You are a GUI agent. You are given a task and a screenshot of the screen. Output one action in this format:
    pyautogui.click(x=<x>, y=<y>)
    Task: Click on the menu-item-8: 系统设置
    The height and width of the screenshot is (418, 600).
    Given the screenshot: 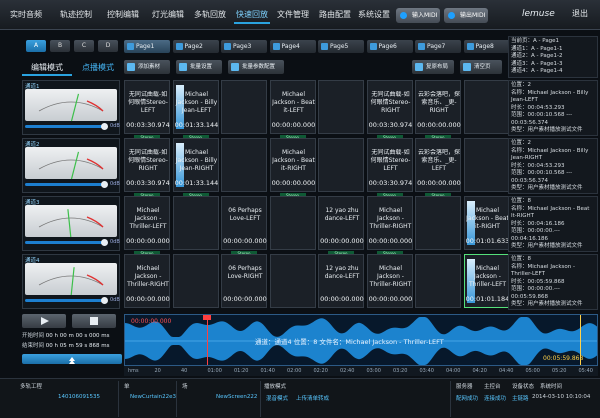 What is the action you would take?
    pyautogui.click(x=374, y=15)
    